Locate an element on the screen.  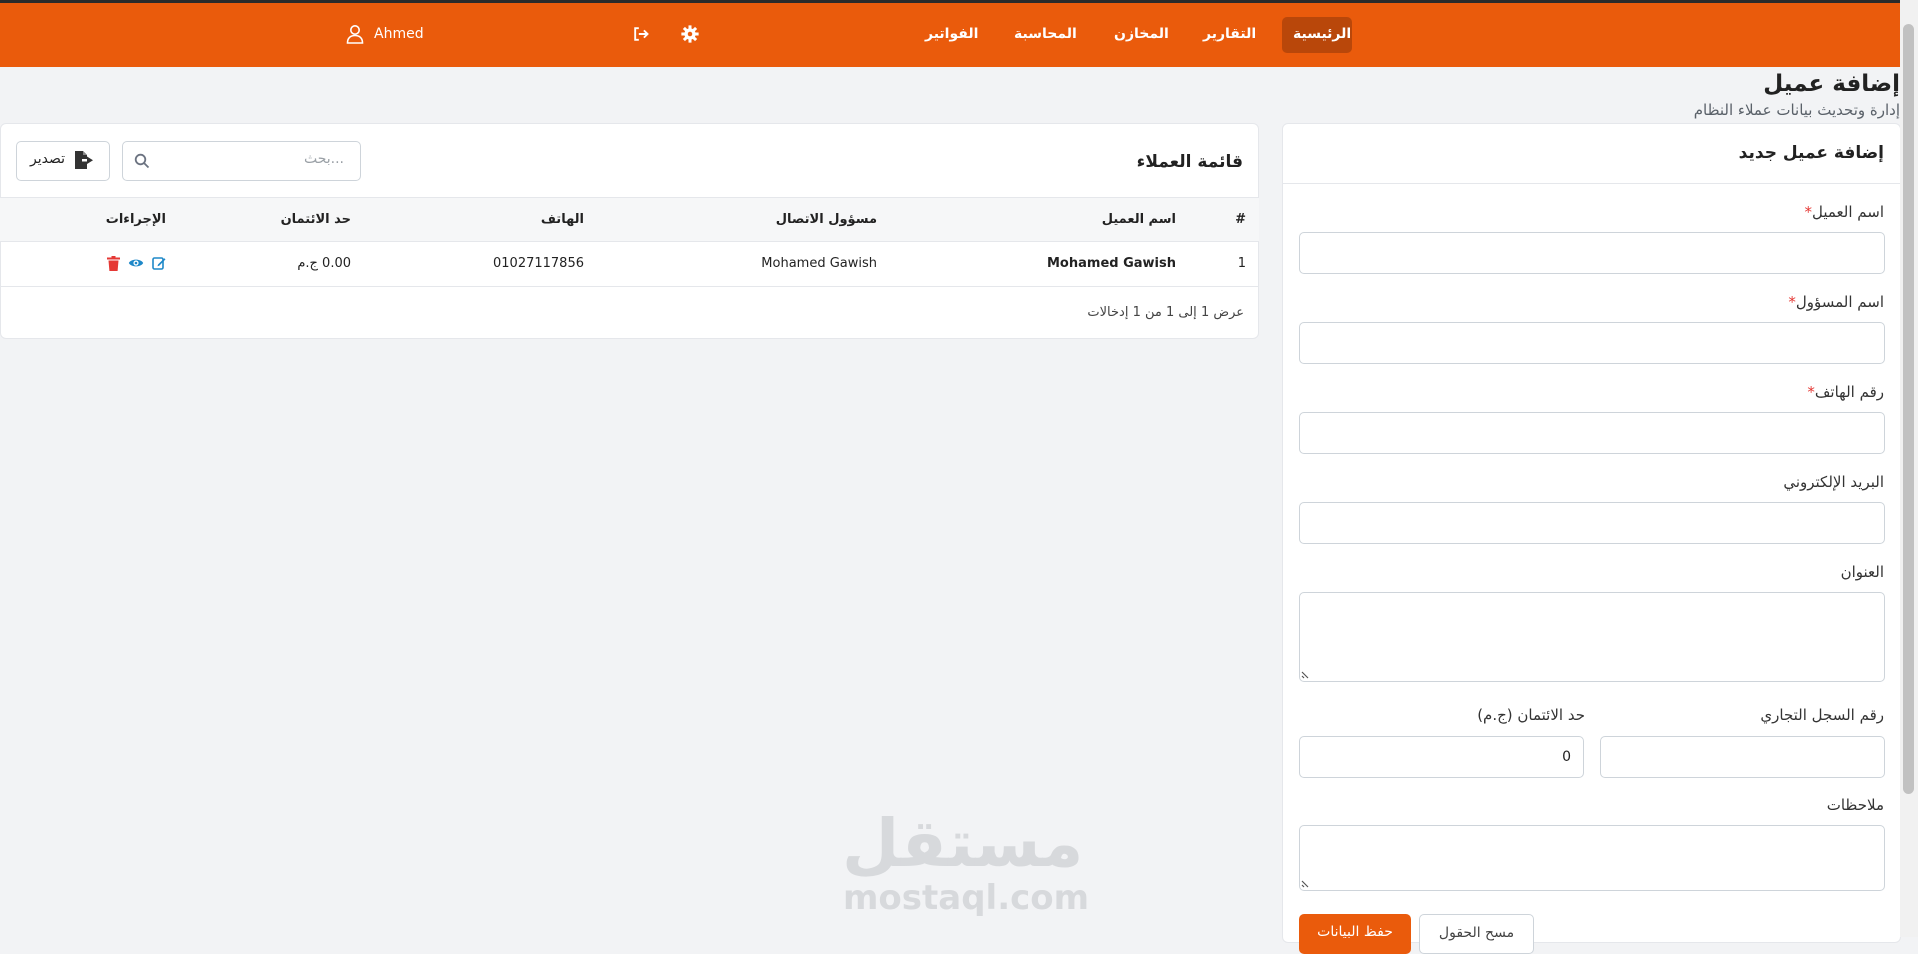
col-index: # is located at coordinates (1240, 219).